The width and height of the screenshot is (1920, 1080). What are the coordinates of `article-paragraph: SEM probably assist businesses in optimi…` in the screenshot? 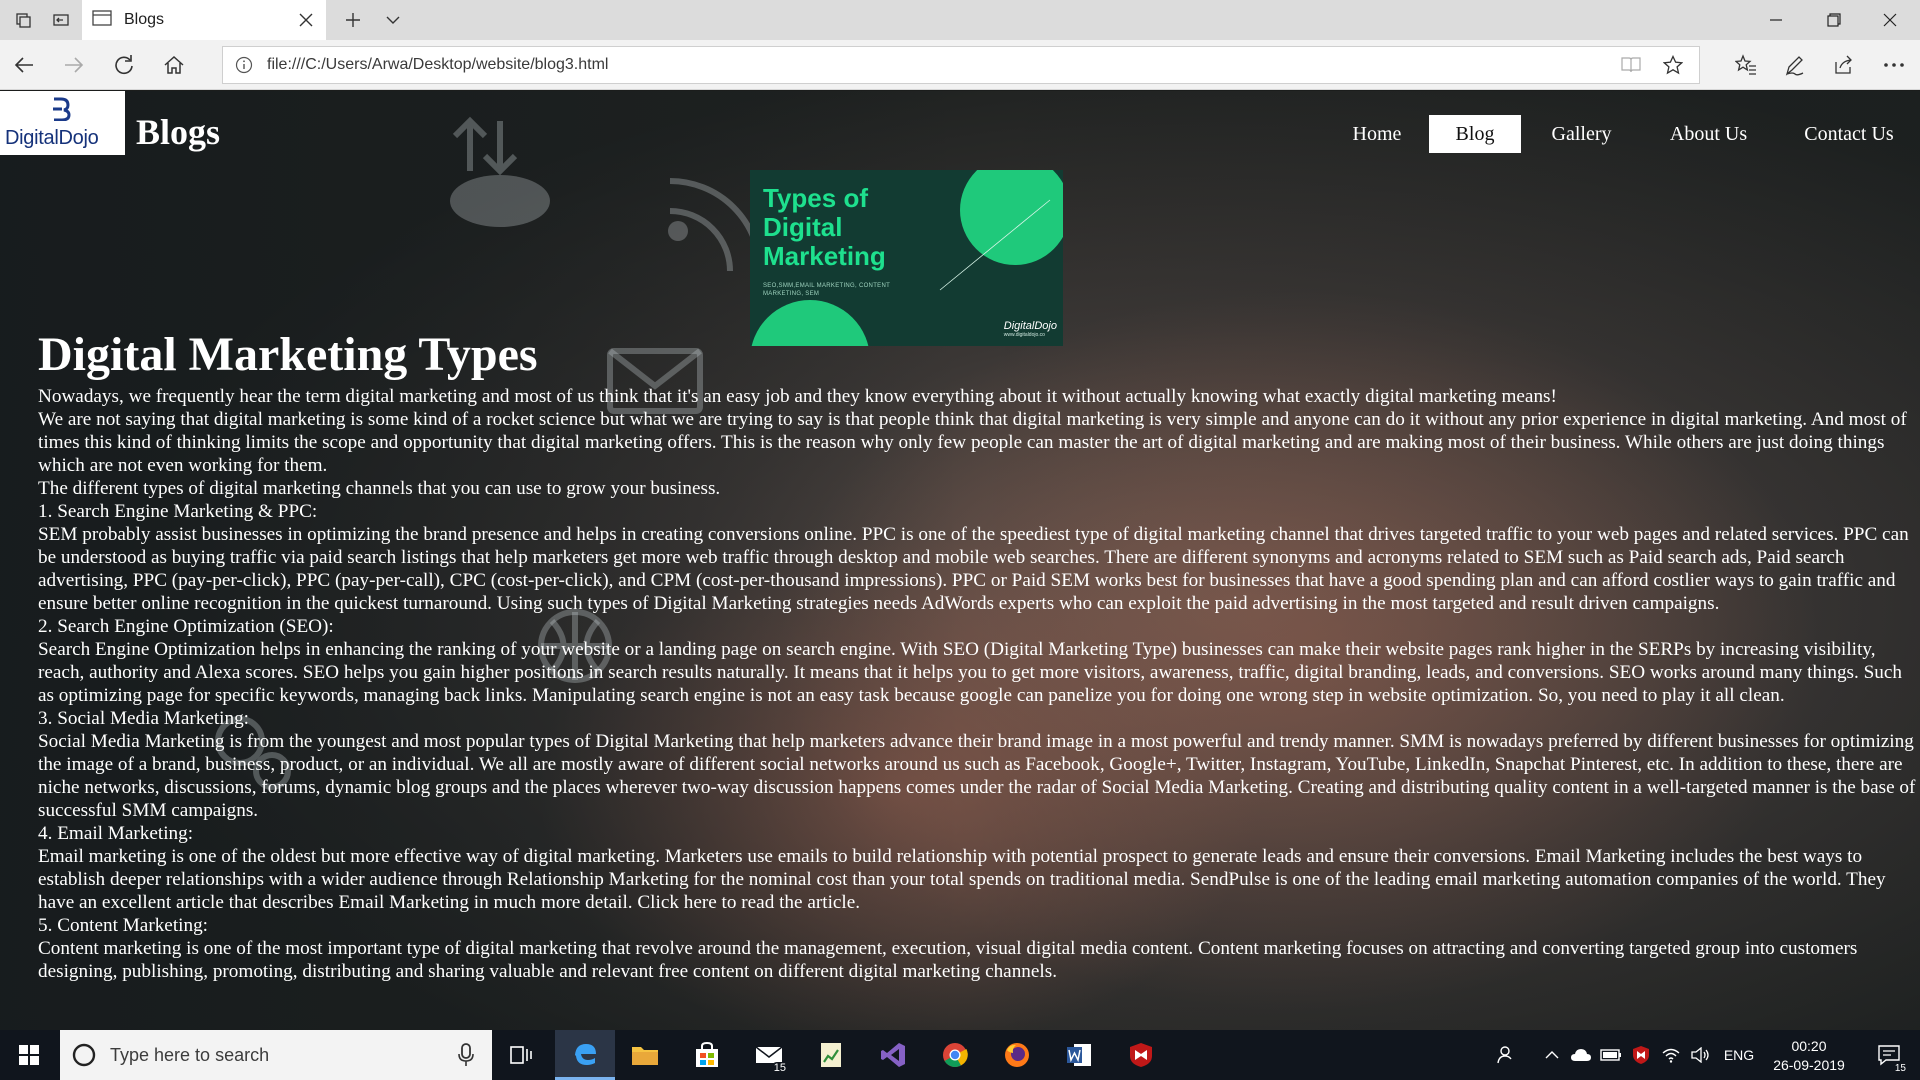 It's located at (973, 569).